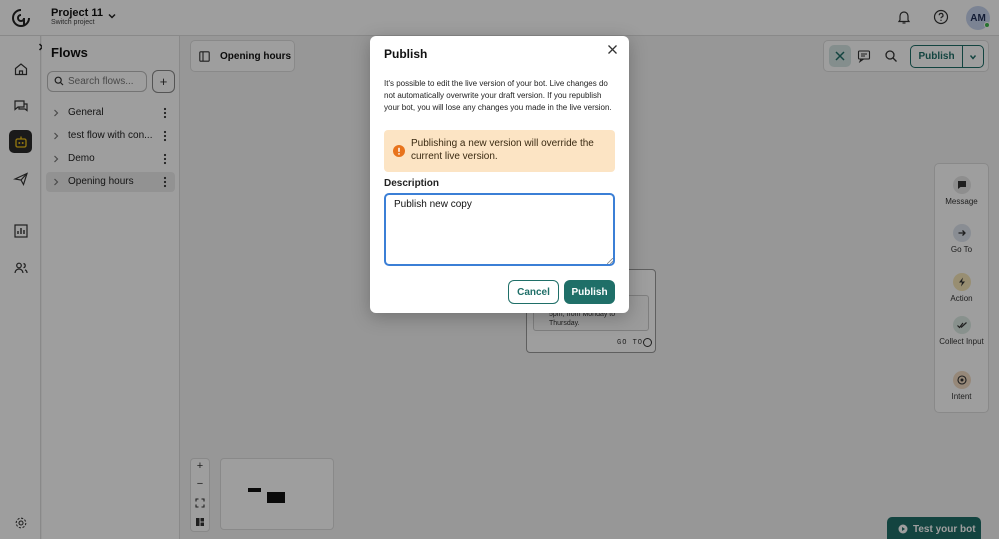 The width and height of the screenshot is (999, 539). I want to click on description-textarea: Publish new copy, so click(499, 229).